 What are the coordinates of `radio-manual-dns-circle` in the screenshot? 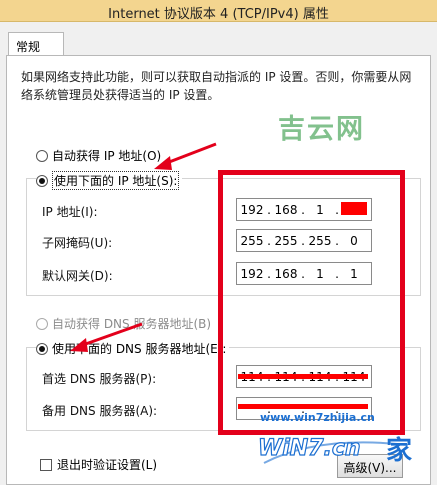 It's located at (42, 348).